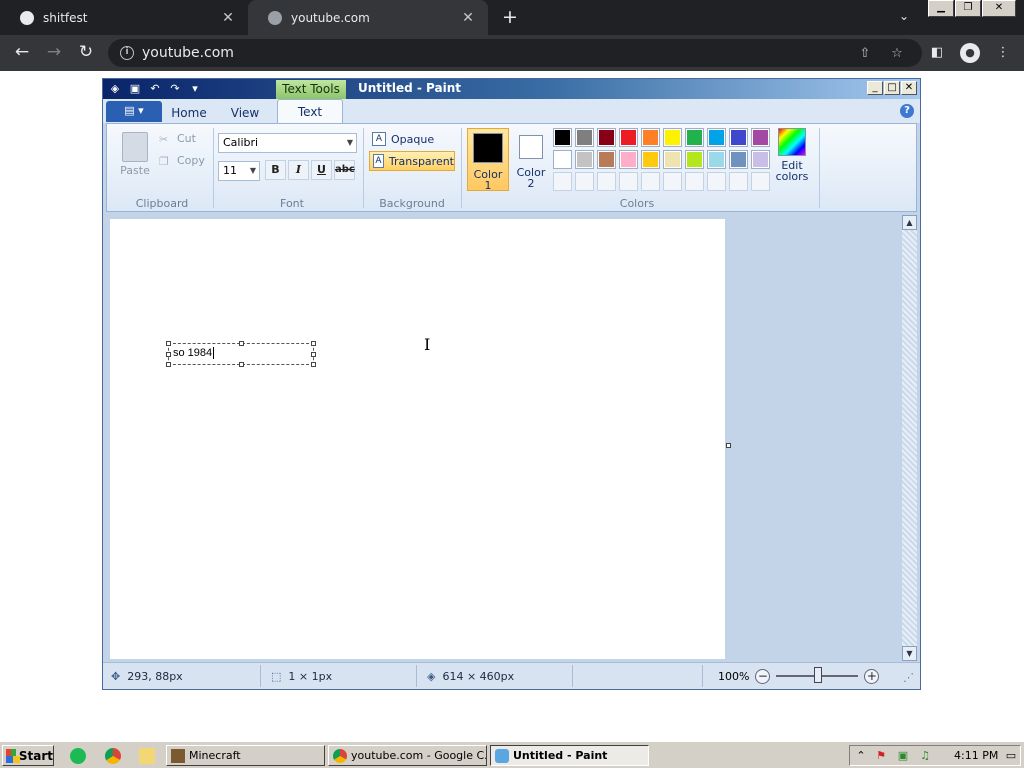 The image size is (1024, 768). I want to click on copy-button: ❐ Copy, so click(182, 161).